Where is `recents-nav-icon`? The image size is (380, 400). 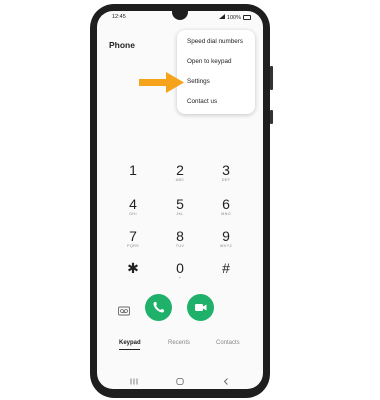
recents-nav-icon is located at coordinates (134, 380).